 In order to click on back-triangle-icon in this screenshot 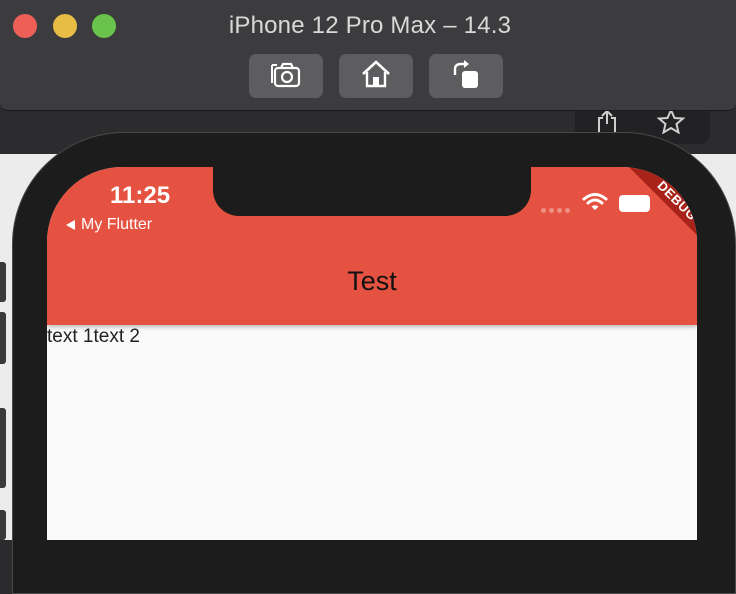, I will do `click(70, 225)`.